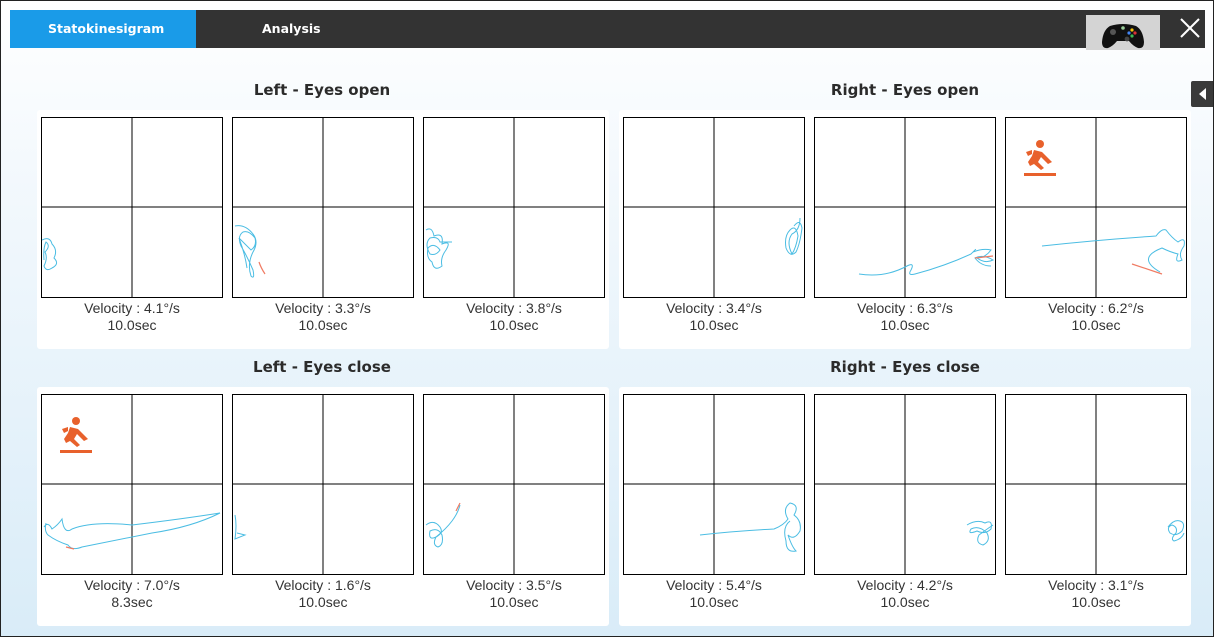 The width and height of the screenshot is (1214, 637). I want to click on test-card: Velocity : 6.3°/s 10.0sec, so click(905, 230).